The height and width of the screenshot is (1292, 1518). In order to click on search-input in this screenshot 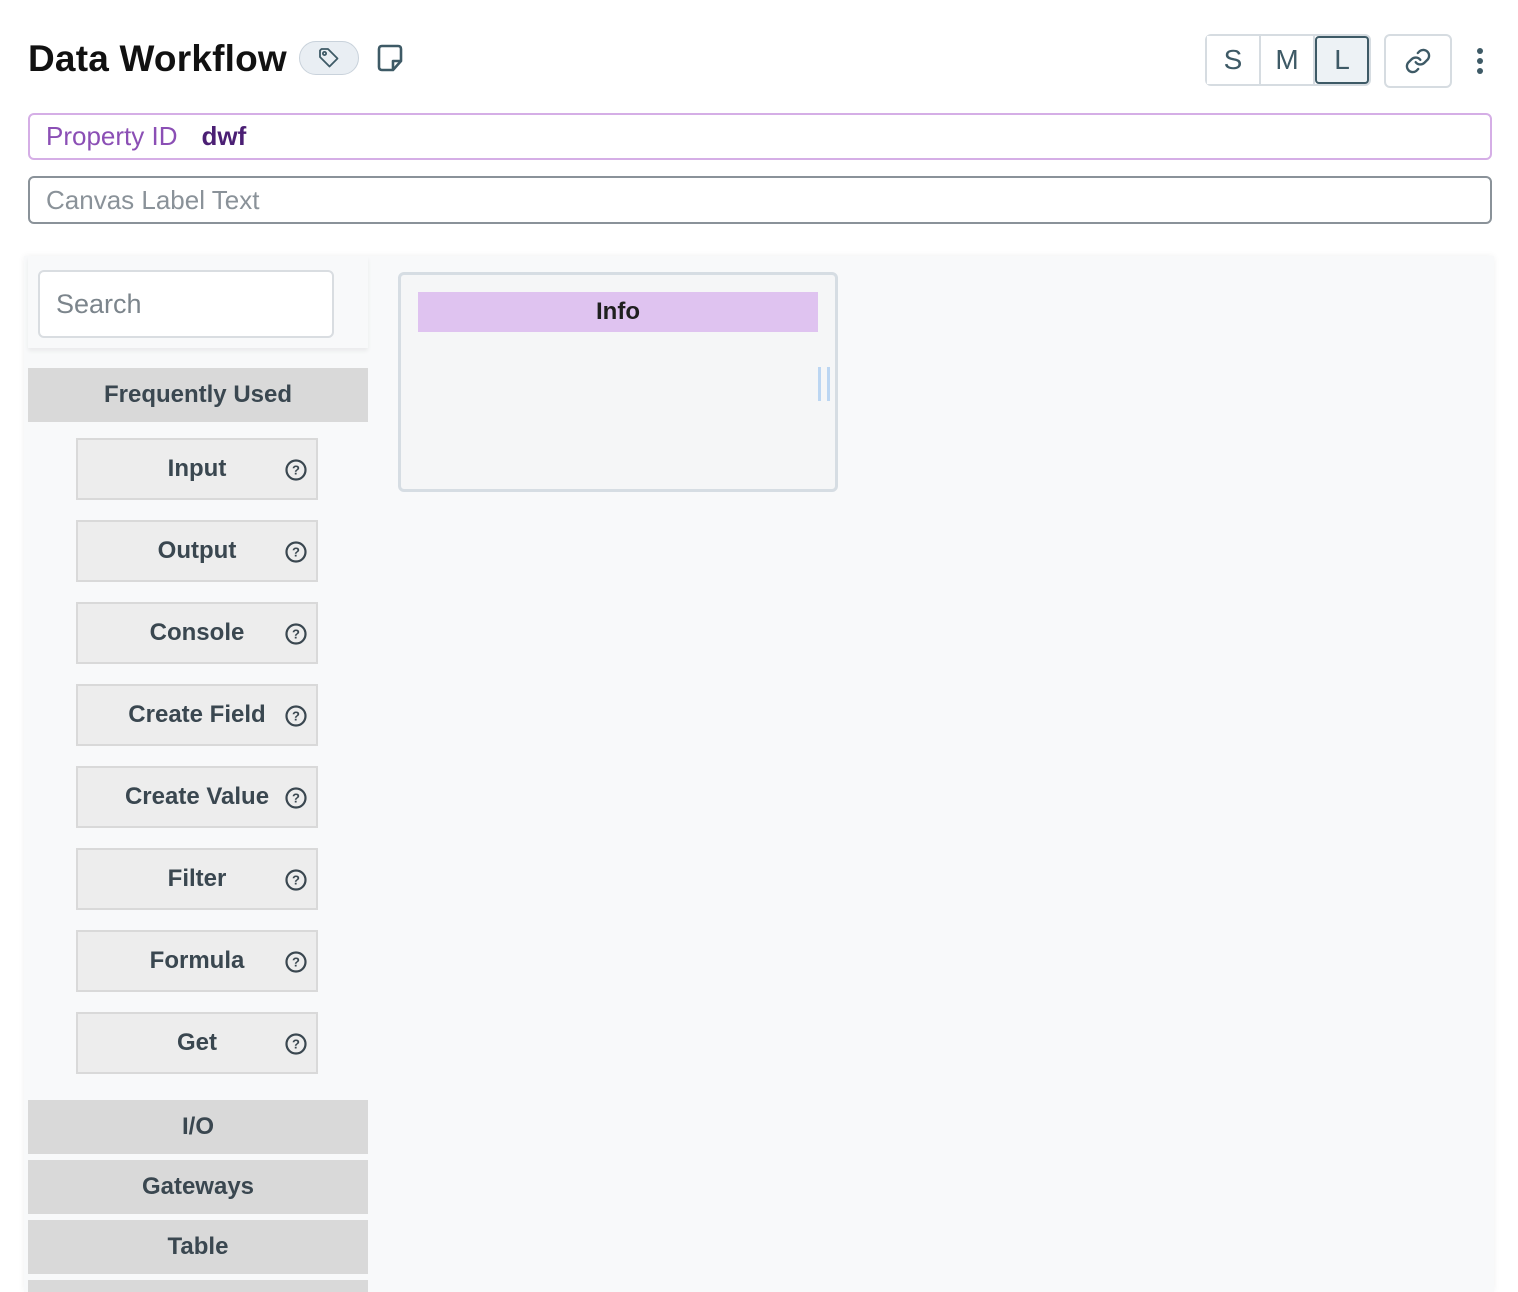, I will do `click(186, 304)`.